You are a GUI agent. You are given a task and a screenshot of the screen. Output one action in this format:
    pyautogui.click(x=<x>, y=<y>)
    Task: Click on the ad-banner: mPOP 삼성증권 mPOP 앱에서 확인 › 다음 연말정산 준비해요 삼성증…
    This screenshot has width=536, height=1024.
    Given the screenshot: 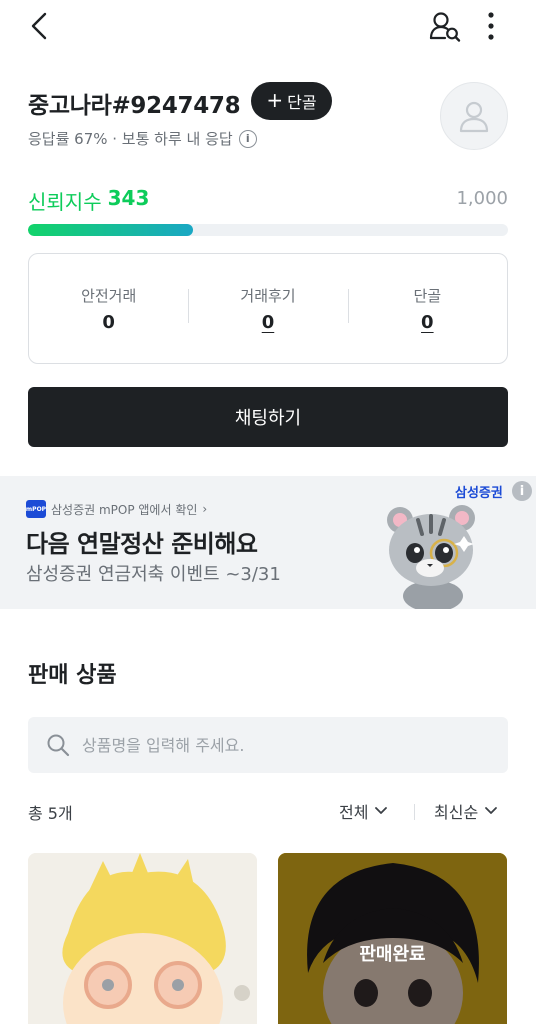 What is the action you would take?
    pyautogui.click(x=268, y=542)
    